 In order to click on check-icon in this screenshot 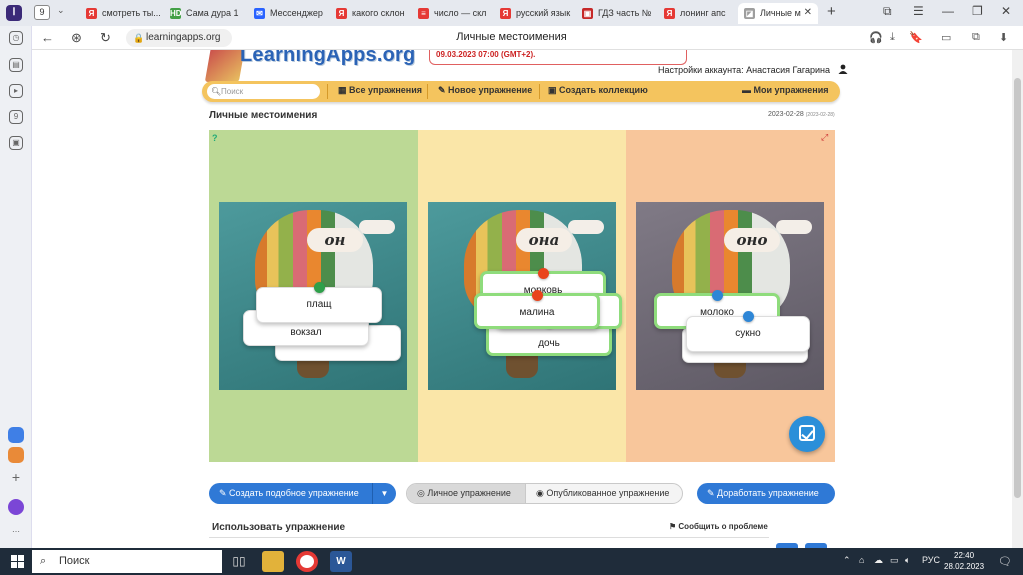, I will do `click(807, 433)`.